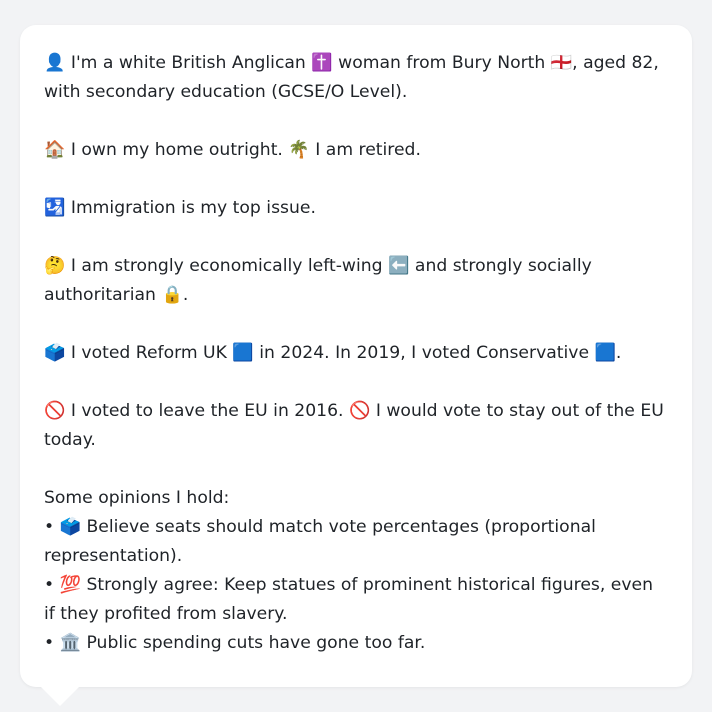  I want to click on reform-square-icon: 🟦, so click(243, 353).